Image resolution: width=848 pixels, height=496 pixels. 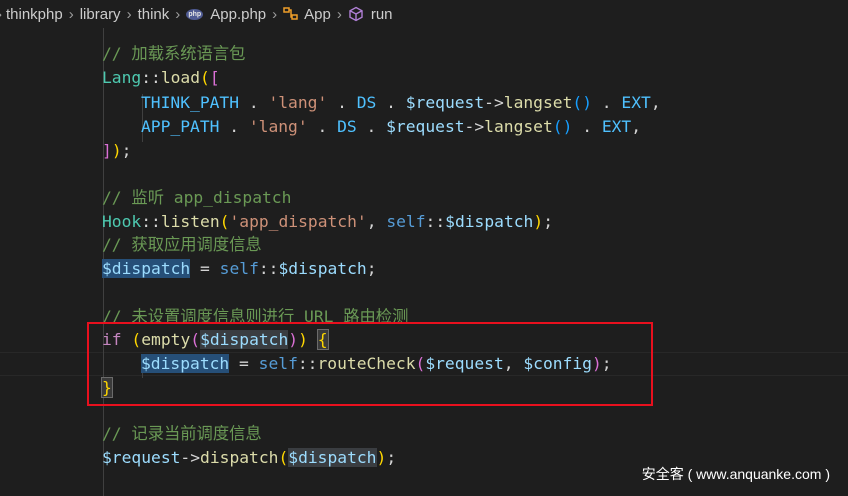 I want to click on code-line: ]);, so click(x=116, y=151).